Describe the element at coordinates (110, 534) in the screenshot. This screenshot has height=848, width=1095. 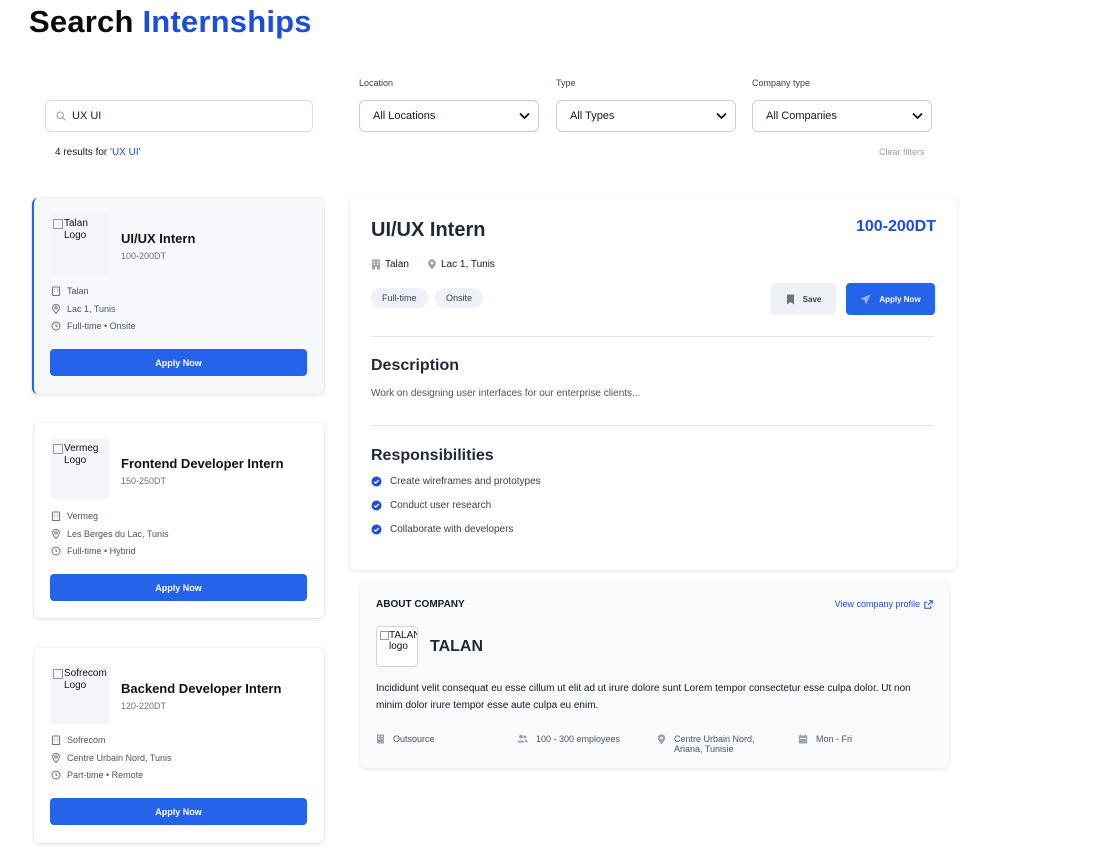
I see `card-location: Les Berges du Lac, Tunis` at that location.